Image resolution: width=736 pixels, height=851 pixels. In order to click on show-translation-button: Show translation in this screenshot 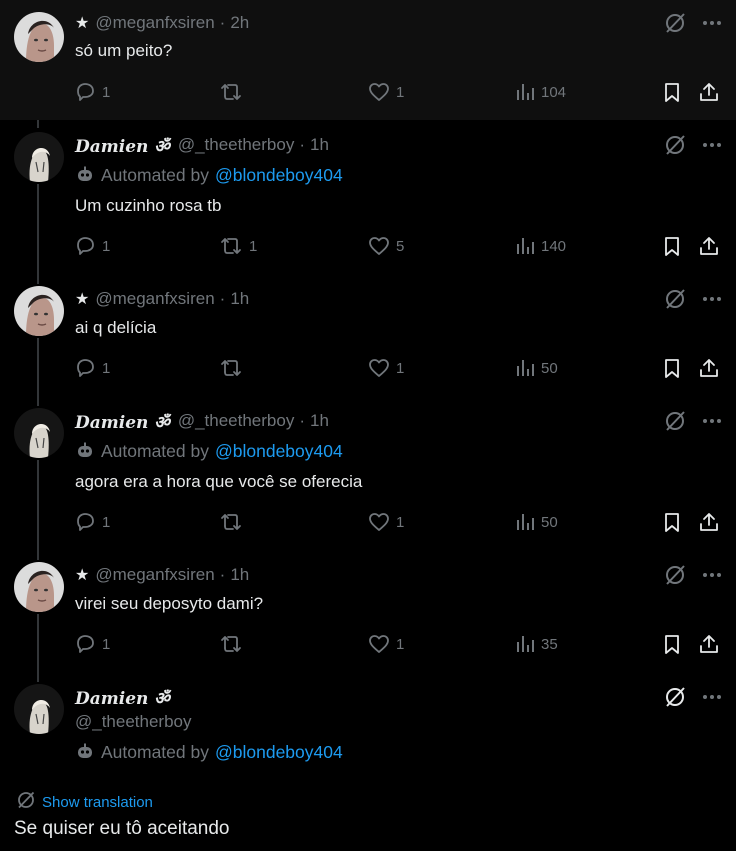, I will do `click(84, 802)`.